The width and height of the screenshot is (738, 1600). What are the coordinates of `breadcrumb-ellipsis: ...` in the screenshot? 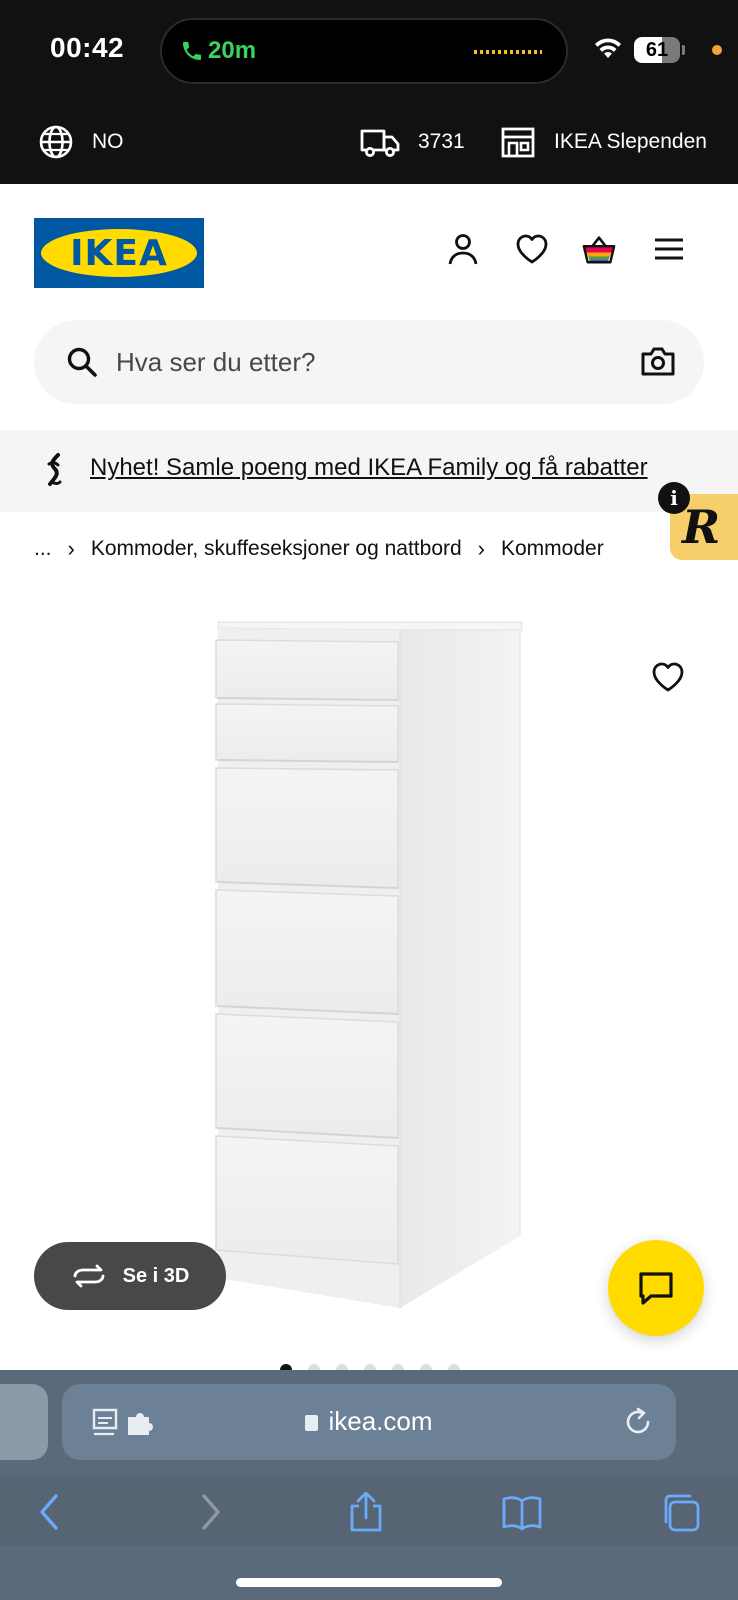 It's located at (43, 549).